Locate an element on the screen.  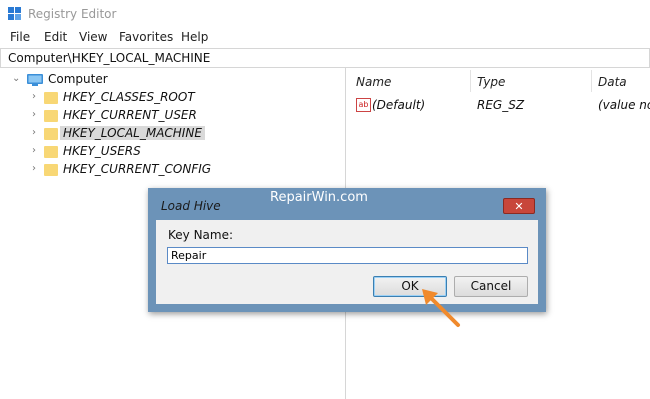
close-button: ✕ is located at coordinates (519, 206).